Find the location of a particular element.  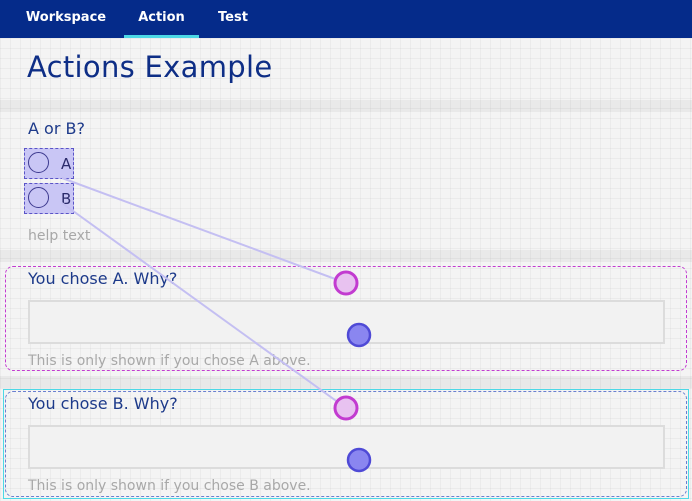

section-b-note: This is only shown if you chose B above. is located at coordinates (169, 486).